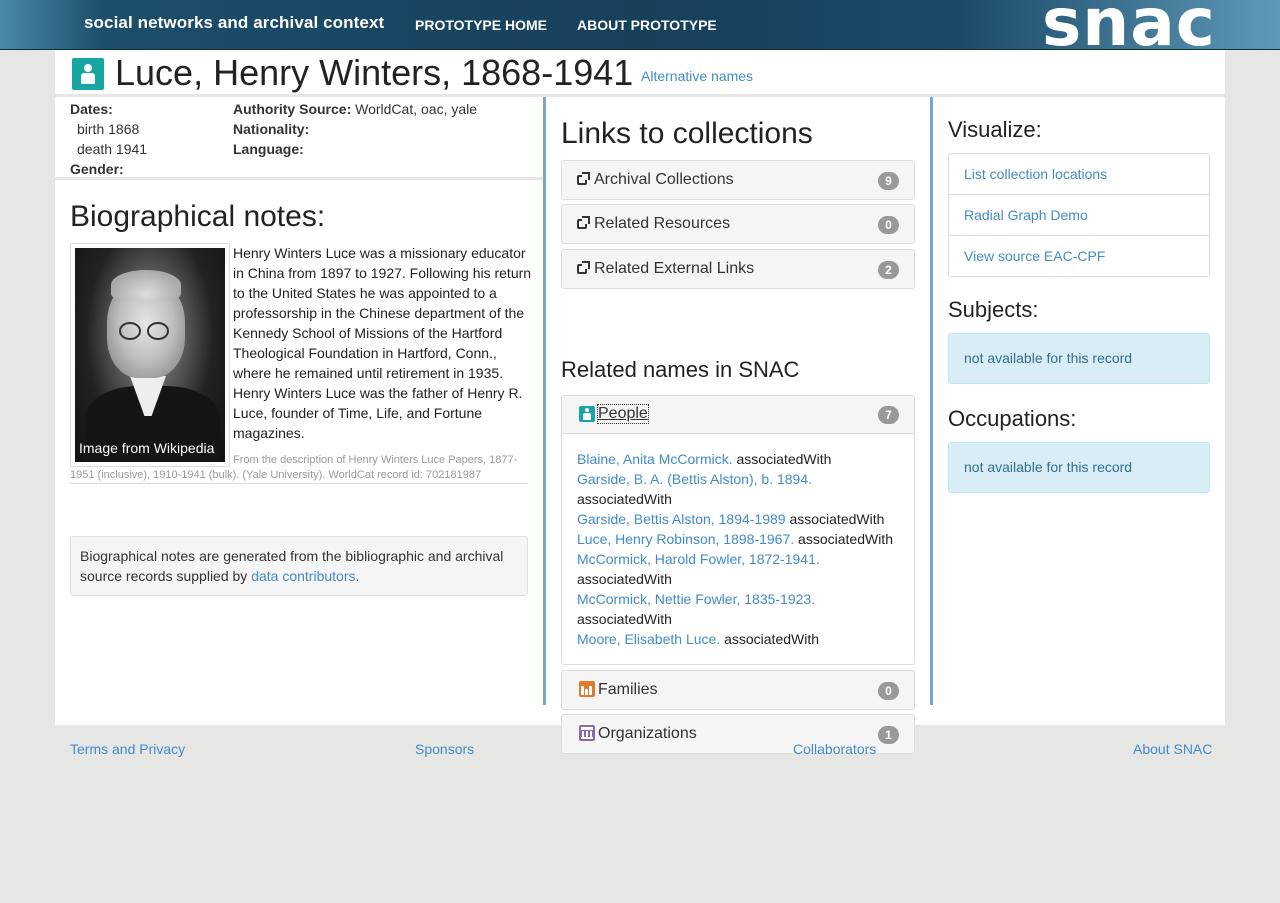  Describe the element at coordinates (738, 224) in the screenshot. I see `related-resources-button: Related Resources 0` at that location.